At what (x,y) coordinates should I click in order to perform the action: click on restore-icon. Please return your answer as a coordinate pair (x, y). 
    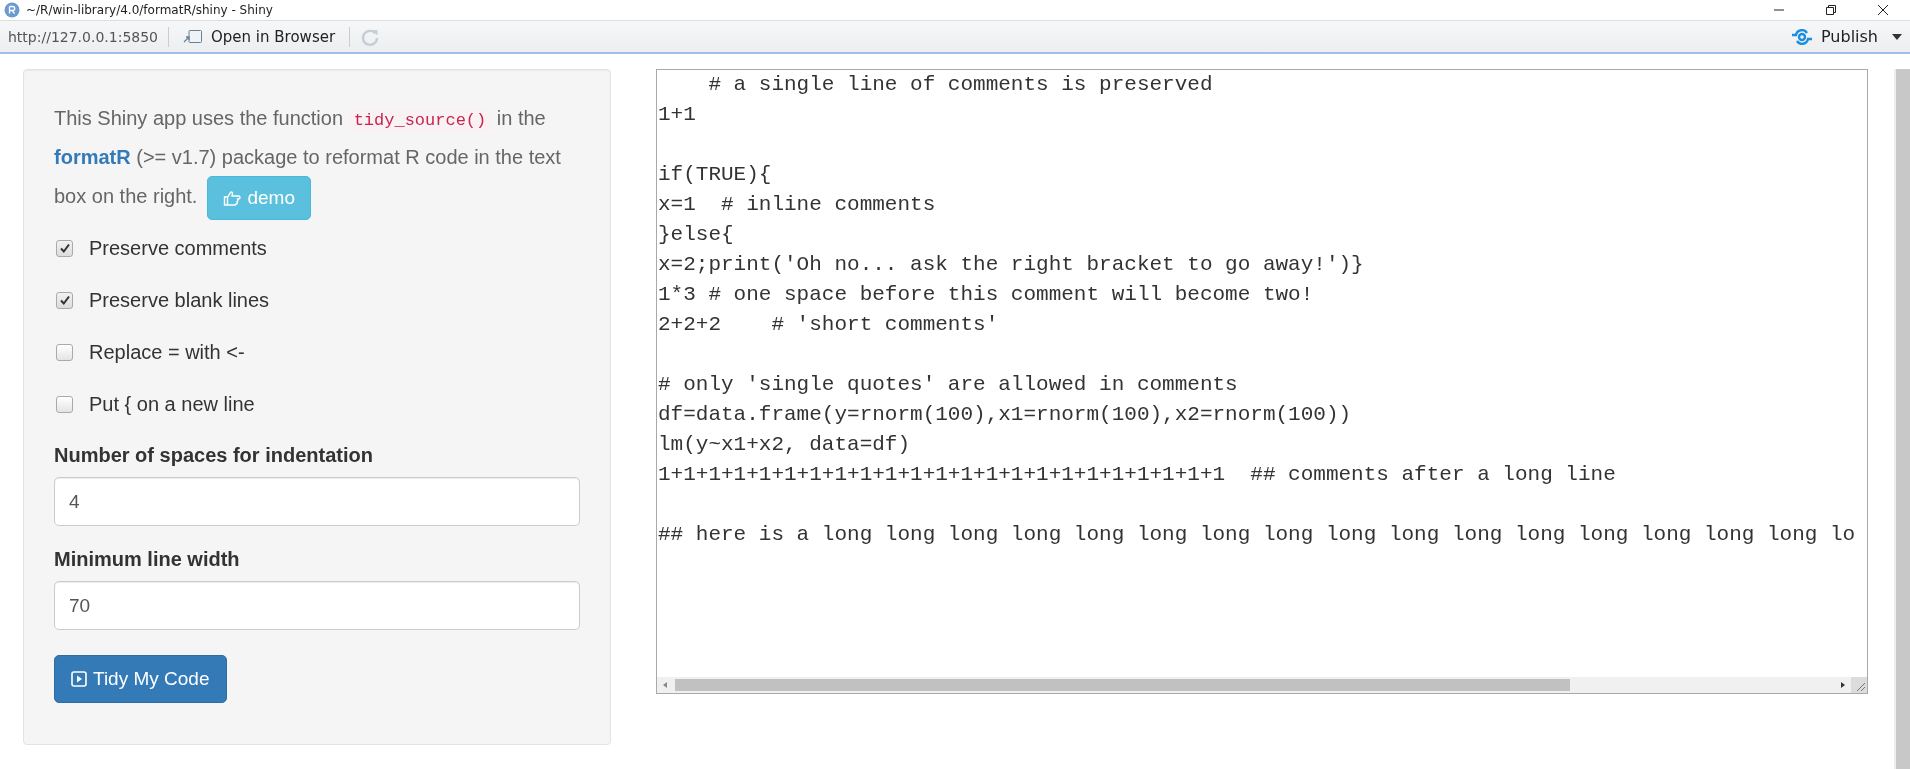
    Looking at the image, I should click on (1831, 10).